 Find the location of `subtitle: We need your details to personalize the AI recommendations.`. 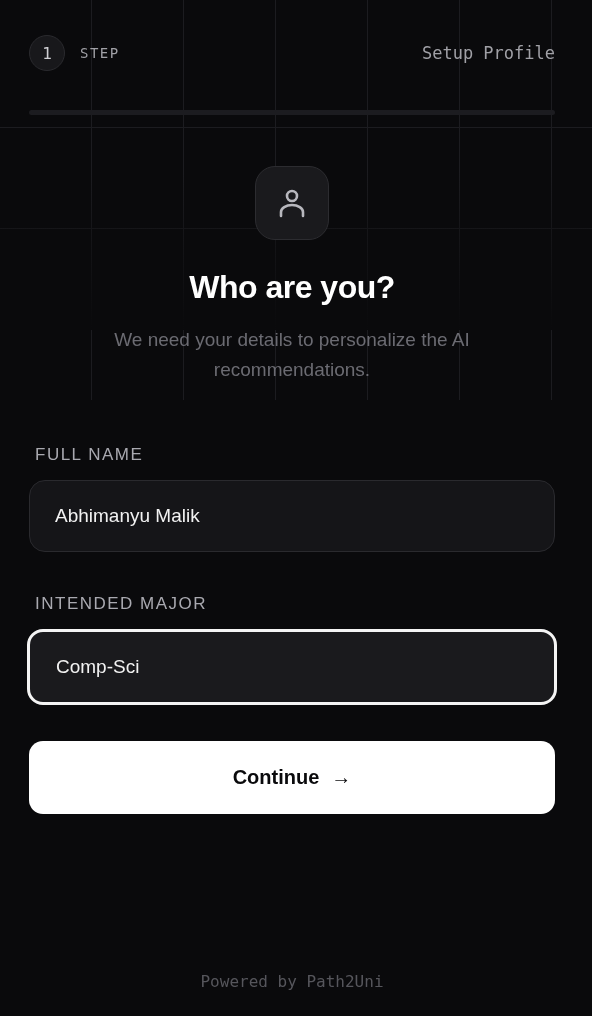

subtitle: We need your details to personalize the AI recommendations. is located at coordinates (292, 355).